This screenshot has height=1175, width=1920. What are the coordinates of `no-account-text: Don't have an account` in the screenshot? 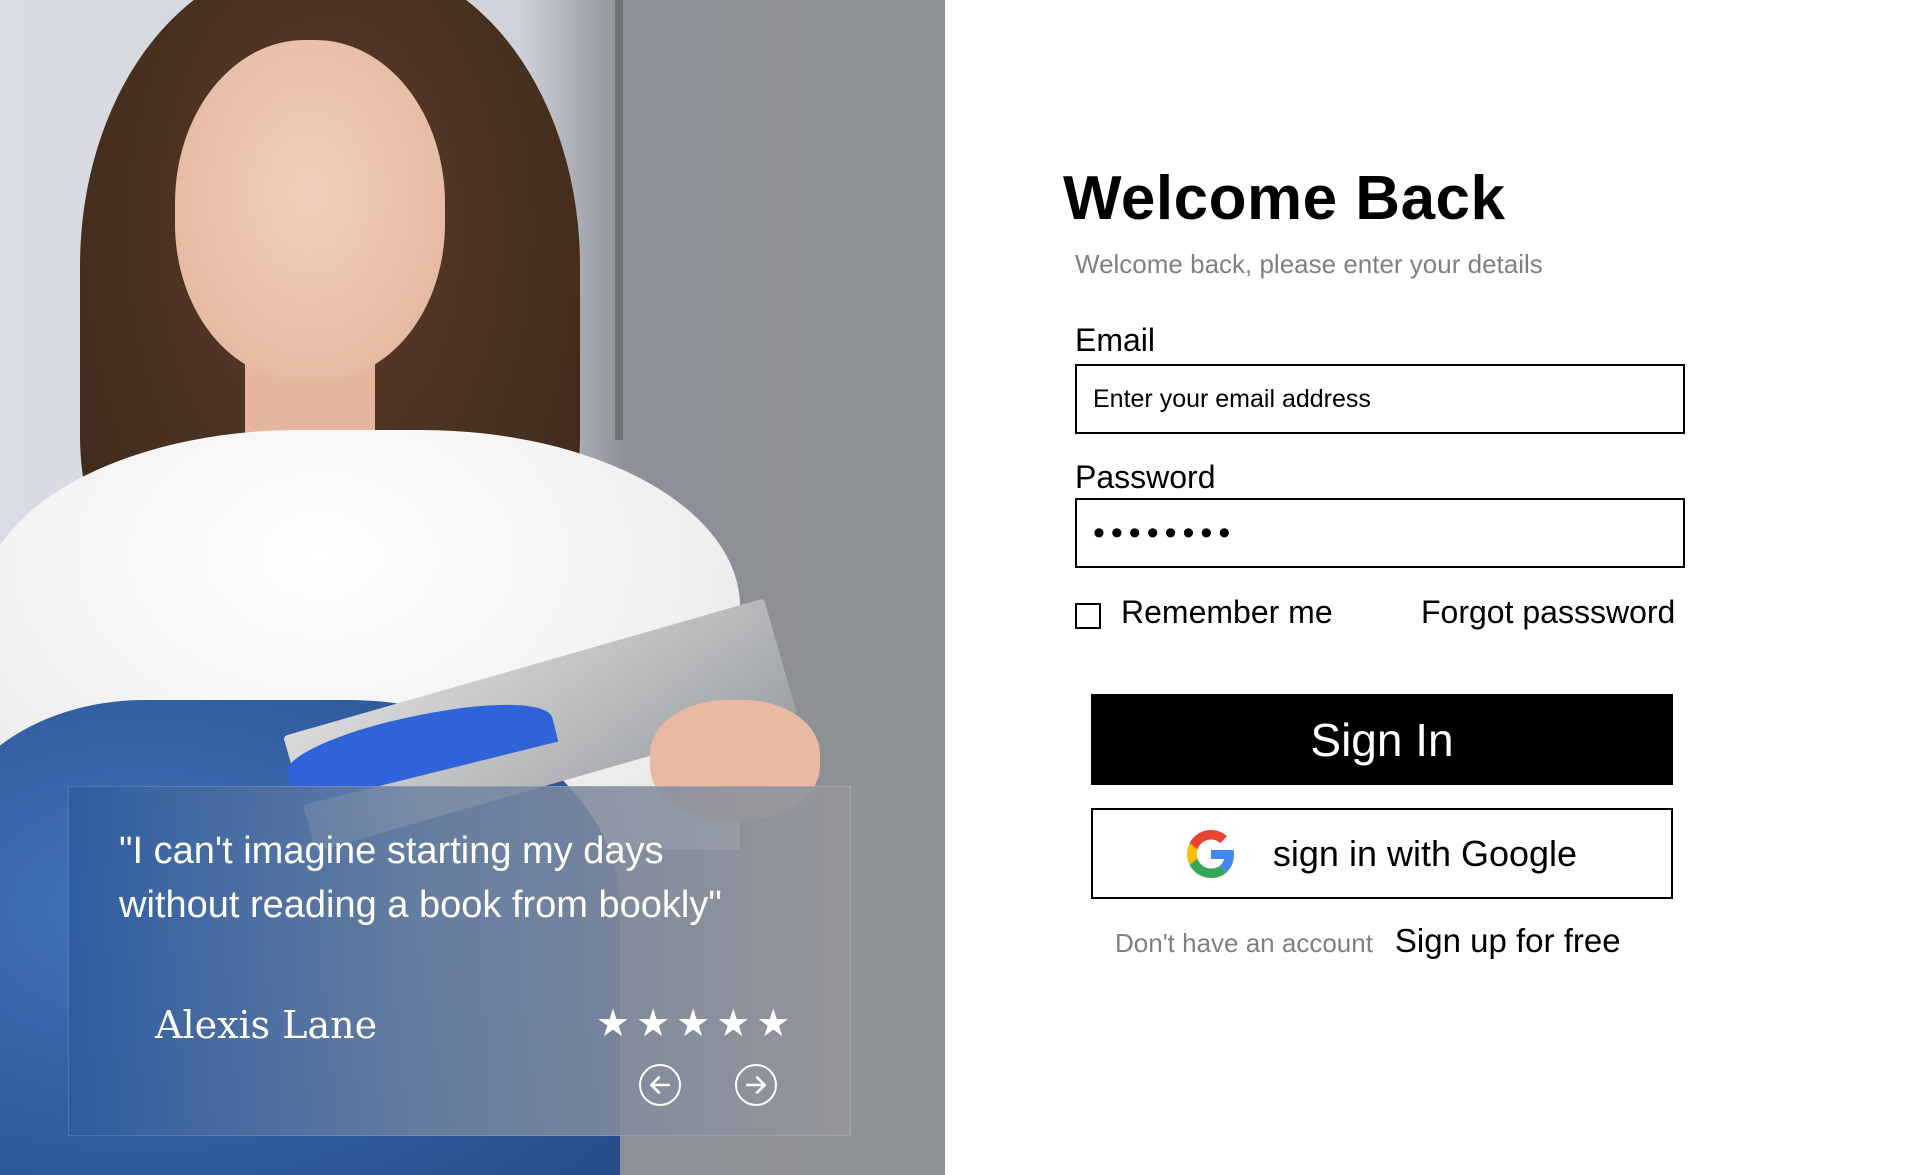 It's located at (1244, 943).